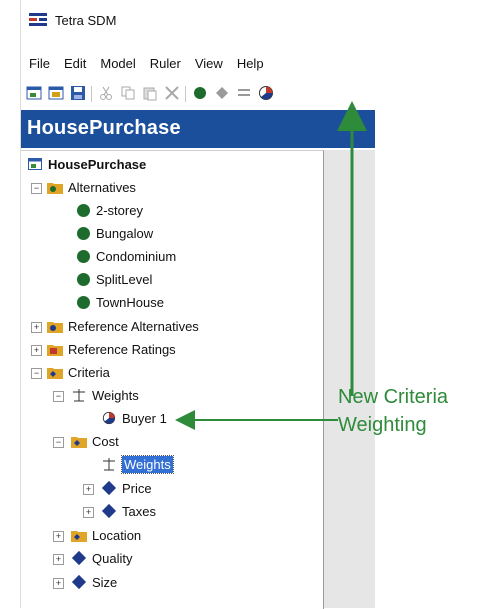 Image resolution: width=486 pixels, height=609 pixels. Describe the element at coordinates (393, 397) in the screenshot. I see `annotation-line-1: New Criteria` at that location.